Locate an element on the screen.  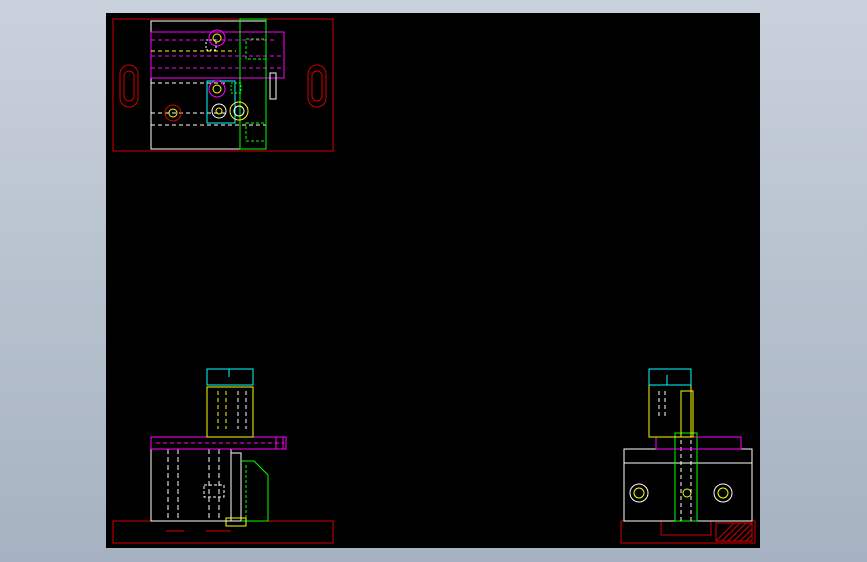
side-view-guide is located at coordinates (686, 477).